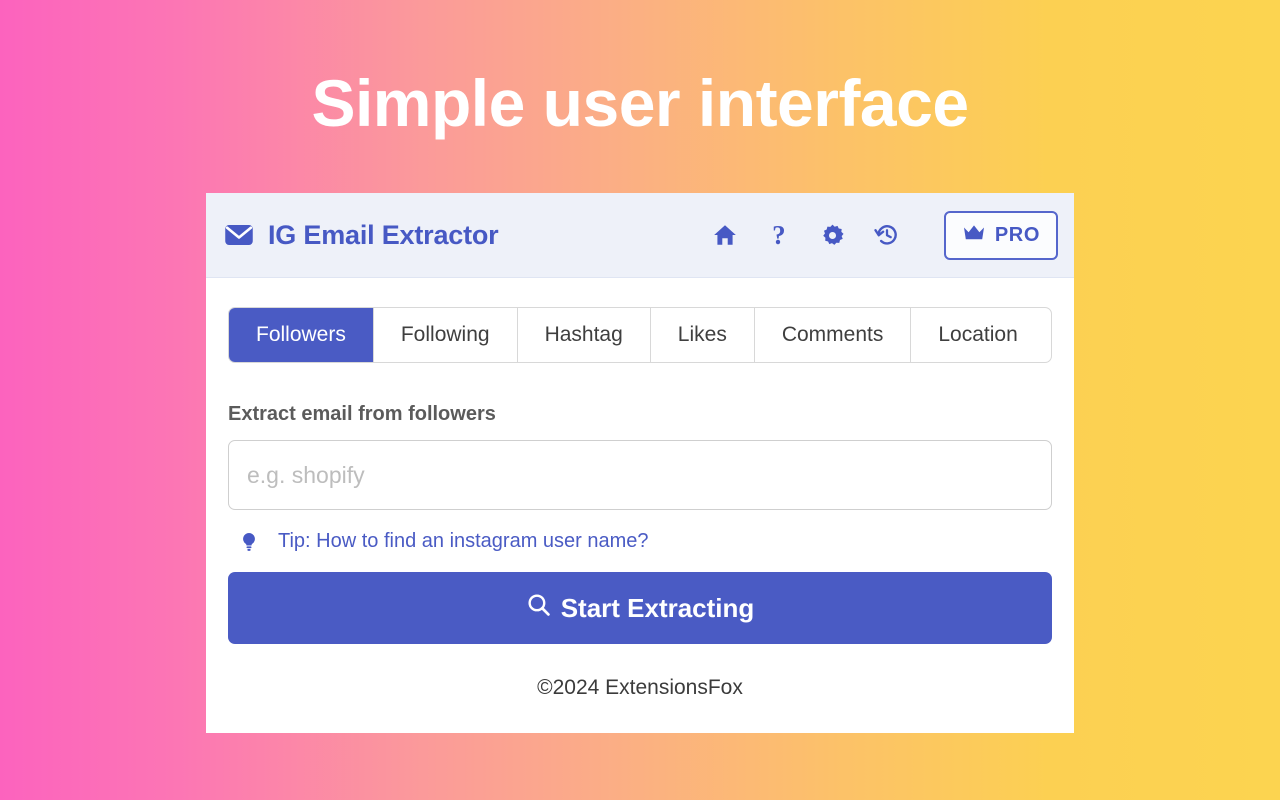  What do you see at coordinates (833, 235) in the screenshot?
I see `gear-icon` at bounding box center [833, 235].